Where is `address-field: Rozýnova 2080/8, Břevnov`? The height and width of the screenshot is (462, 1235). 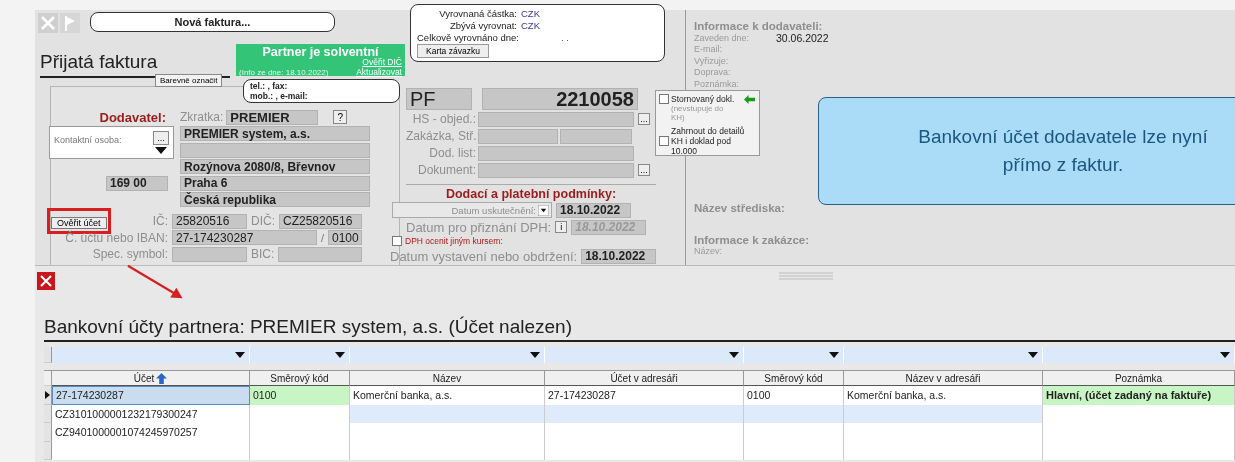 address-field: Rozýnova 2080/8, Břevnov is located at coordinates (275, 167).